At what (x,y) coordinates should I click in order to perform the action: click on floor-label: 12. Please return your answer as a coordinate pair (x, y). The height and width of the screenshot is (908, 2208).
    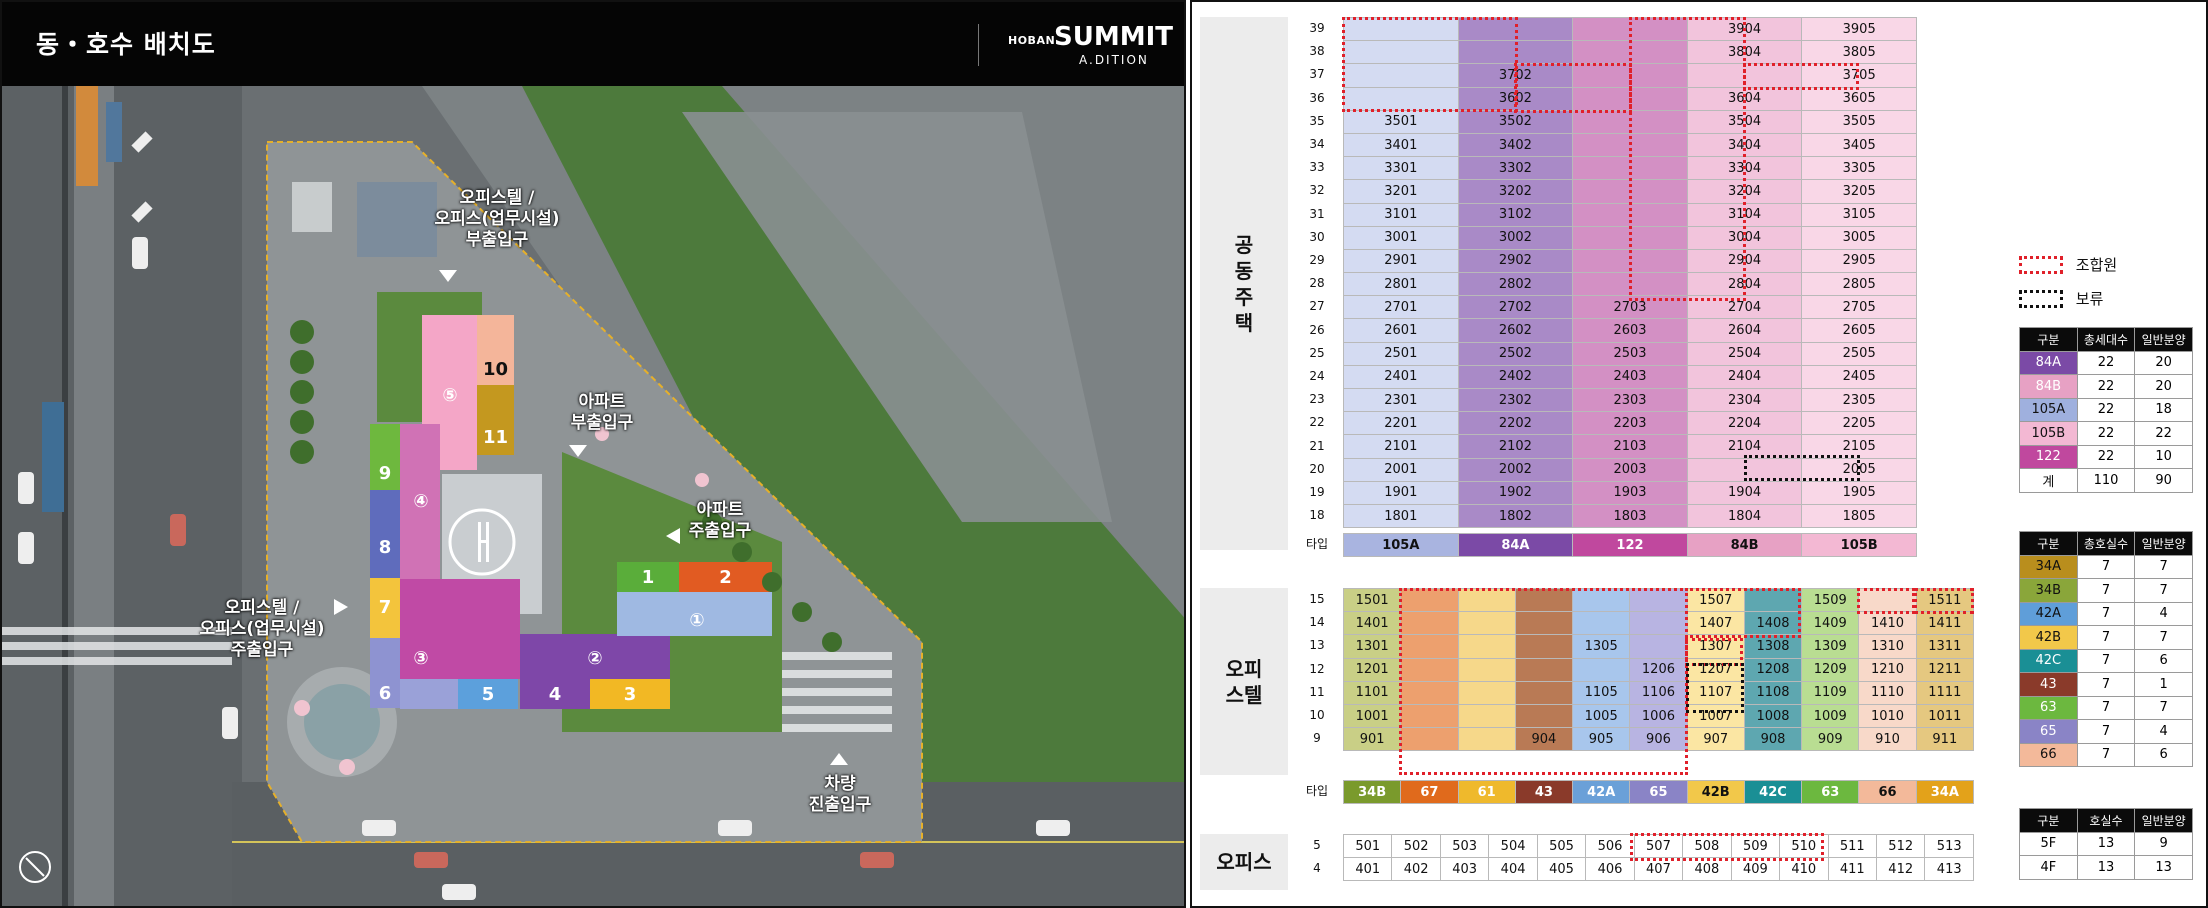
    Looking at the image, I should click on (1317, 668).